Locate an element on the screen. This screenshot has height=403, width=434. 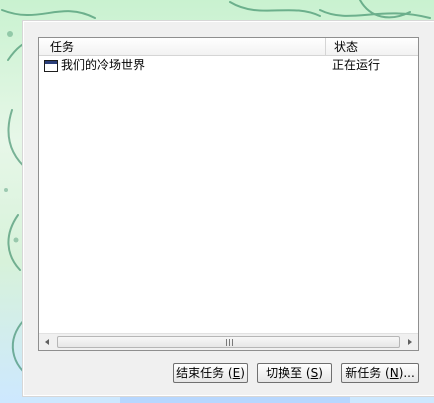
switch-to-button: 切换至 (S) is located at coordinates (294, 373).